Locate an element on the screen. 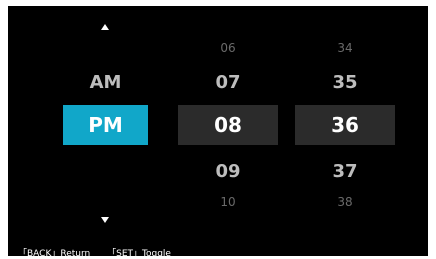 This screenshot has width=436, height=259. down-arrow-icon is located at coordinates (105, 220).